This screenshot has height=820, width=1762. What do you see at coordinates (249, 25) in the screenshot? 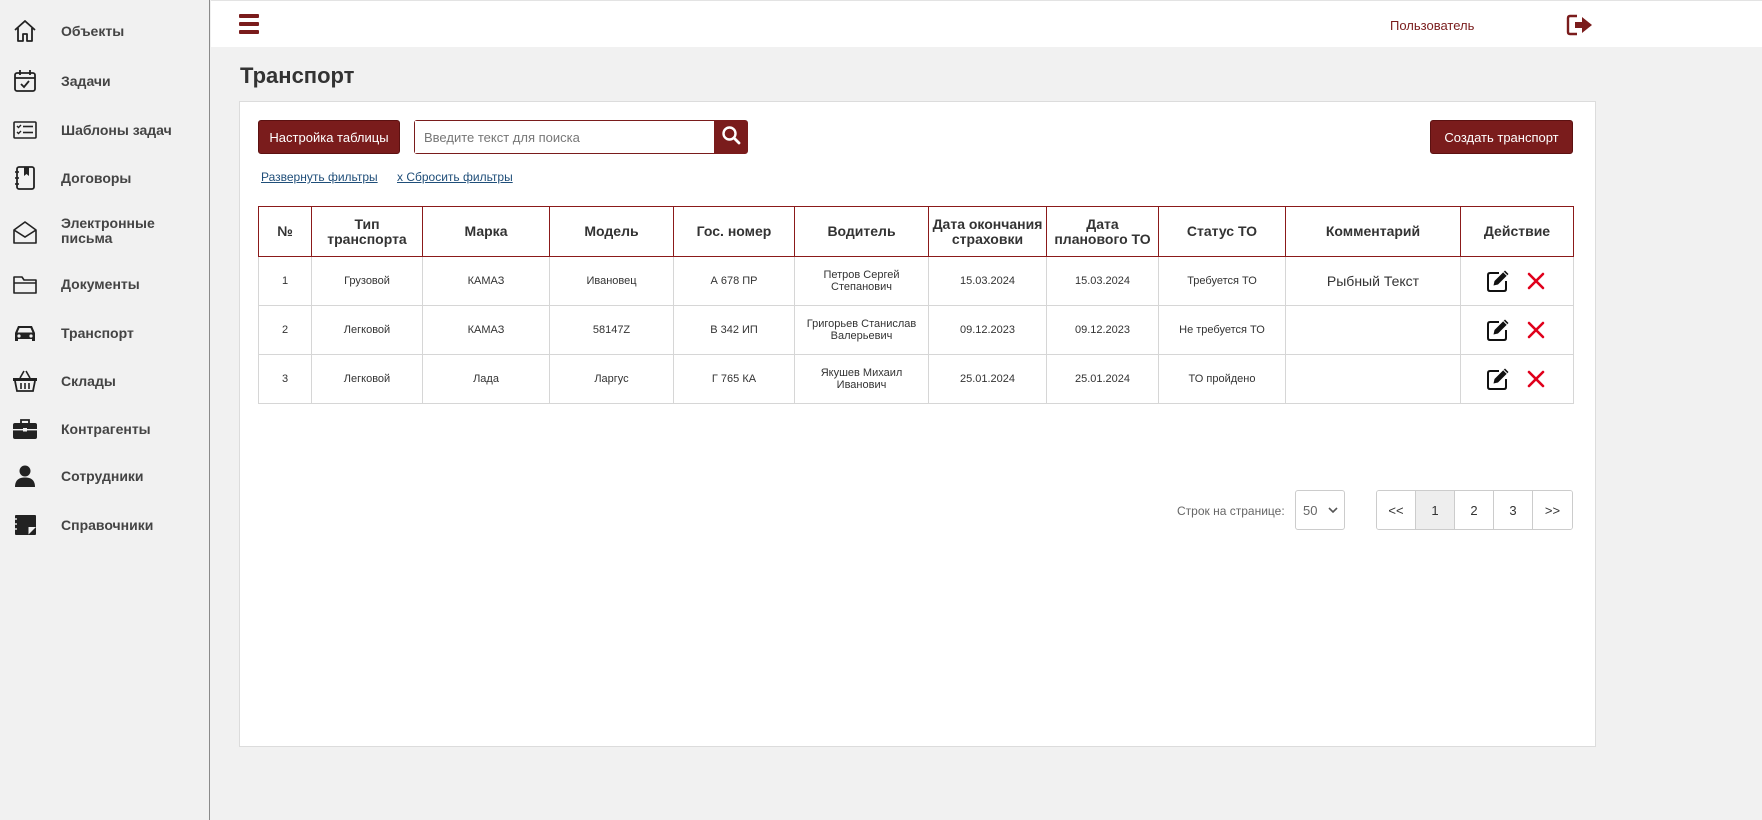
I see `menu-icon` at bounding box center [249, 25].